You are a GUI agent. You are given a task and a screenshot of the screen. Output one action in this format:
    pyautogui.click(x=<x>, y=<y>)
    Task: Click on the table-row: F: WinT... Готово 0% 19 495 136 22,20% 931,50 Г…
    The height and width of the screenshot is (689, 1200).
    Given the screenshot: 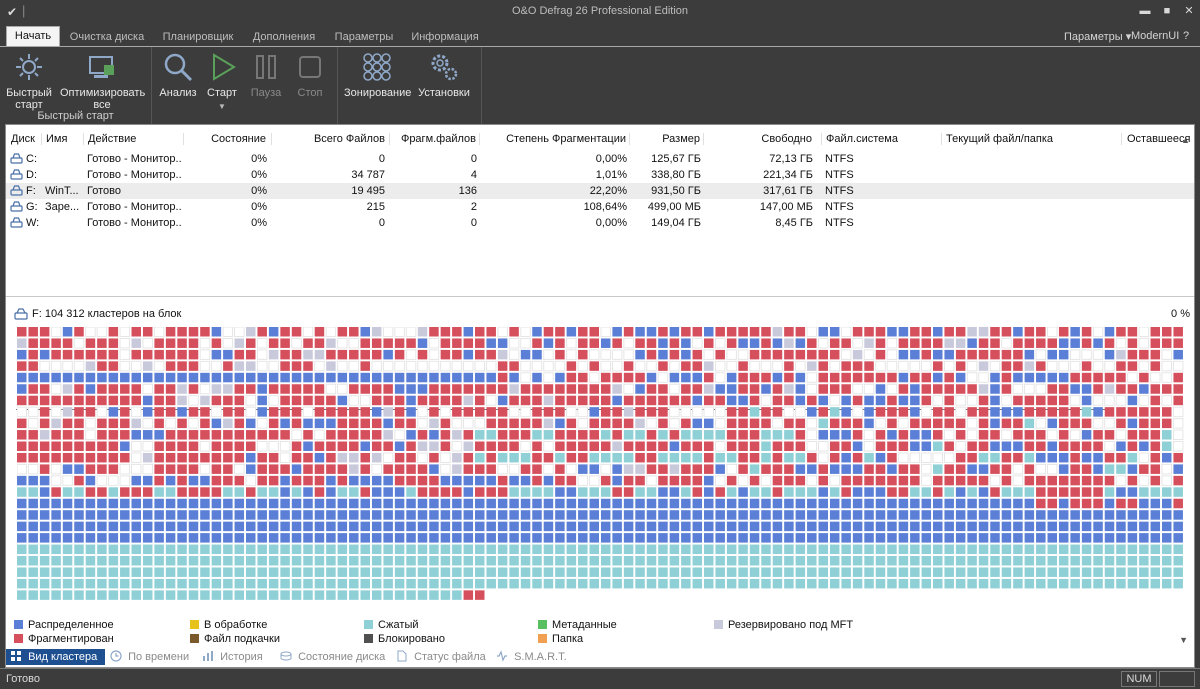 What is the action you would take?
    pyautogui.click(x=600, y=191)
    